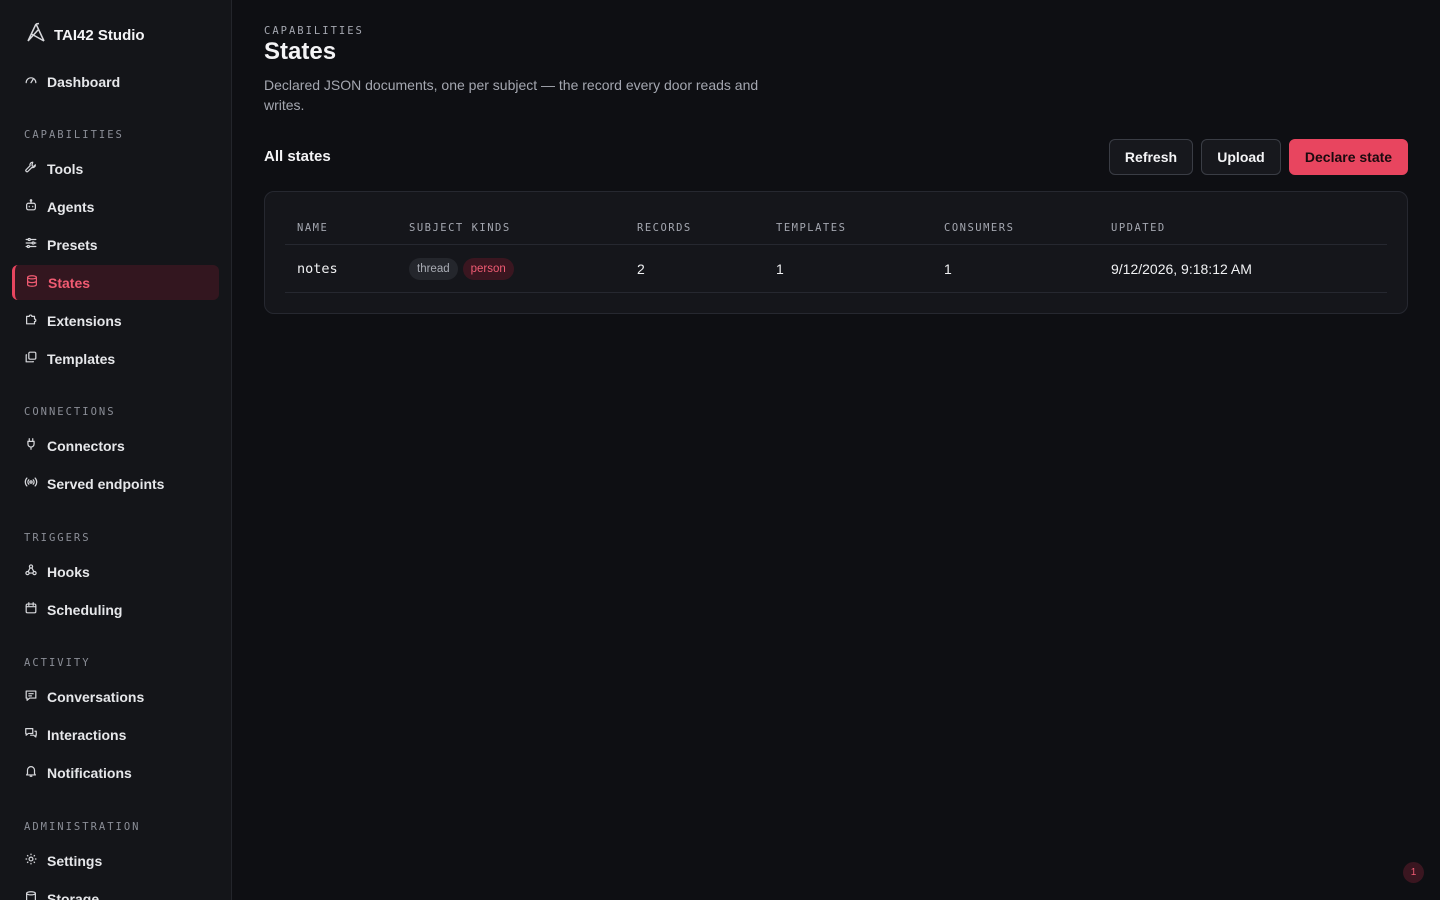  I want to click on sidebar-section-connections: CONNECTIONS, so click(70, 412).